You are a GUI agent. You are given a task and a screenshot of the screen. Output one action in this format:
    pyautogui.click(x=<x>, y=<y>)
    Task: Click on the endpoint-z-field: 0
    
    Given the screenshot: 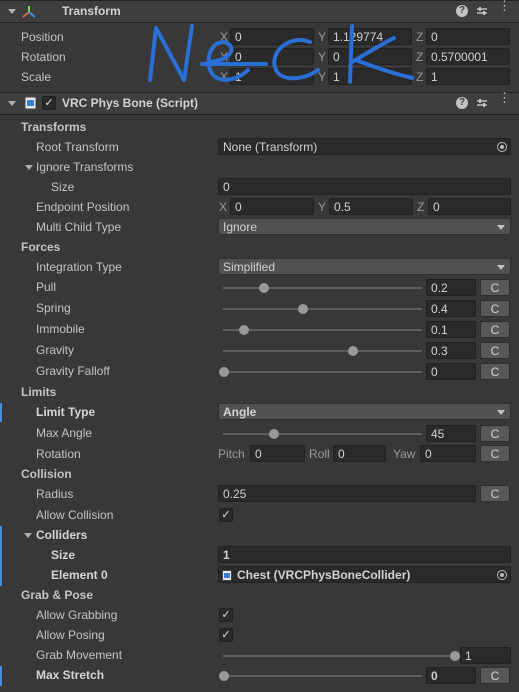 What is the action you would take?
    pyautogui.click(x=469, y=206)
    